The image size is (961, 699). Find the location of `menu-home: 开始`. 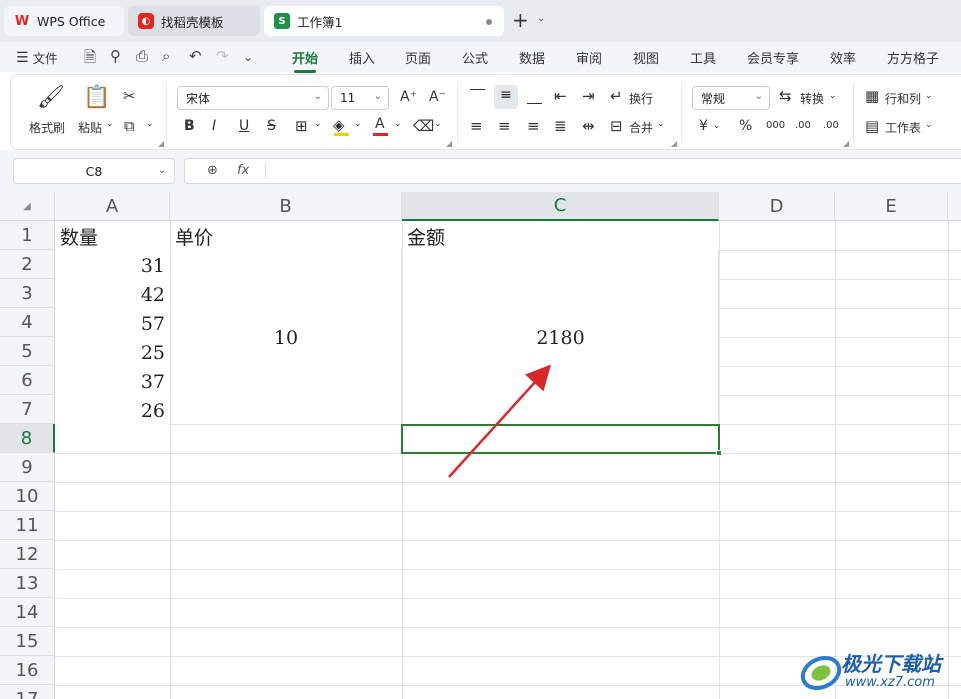

menu-home: 开始 is located at coordinates (305, 60).